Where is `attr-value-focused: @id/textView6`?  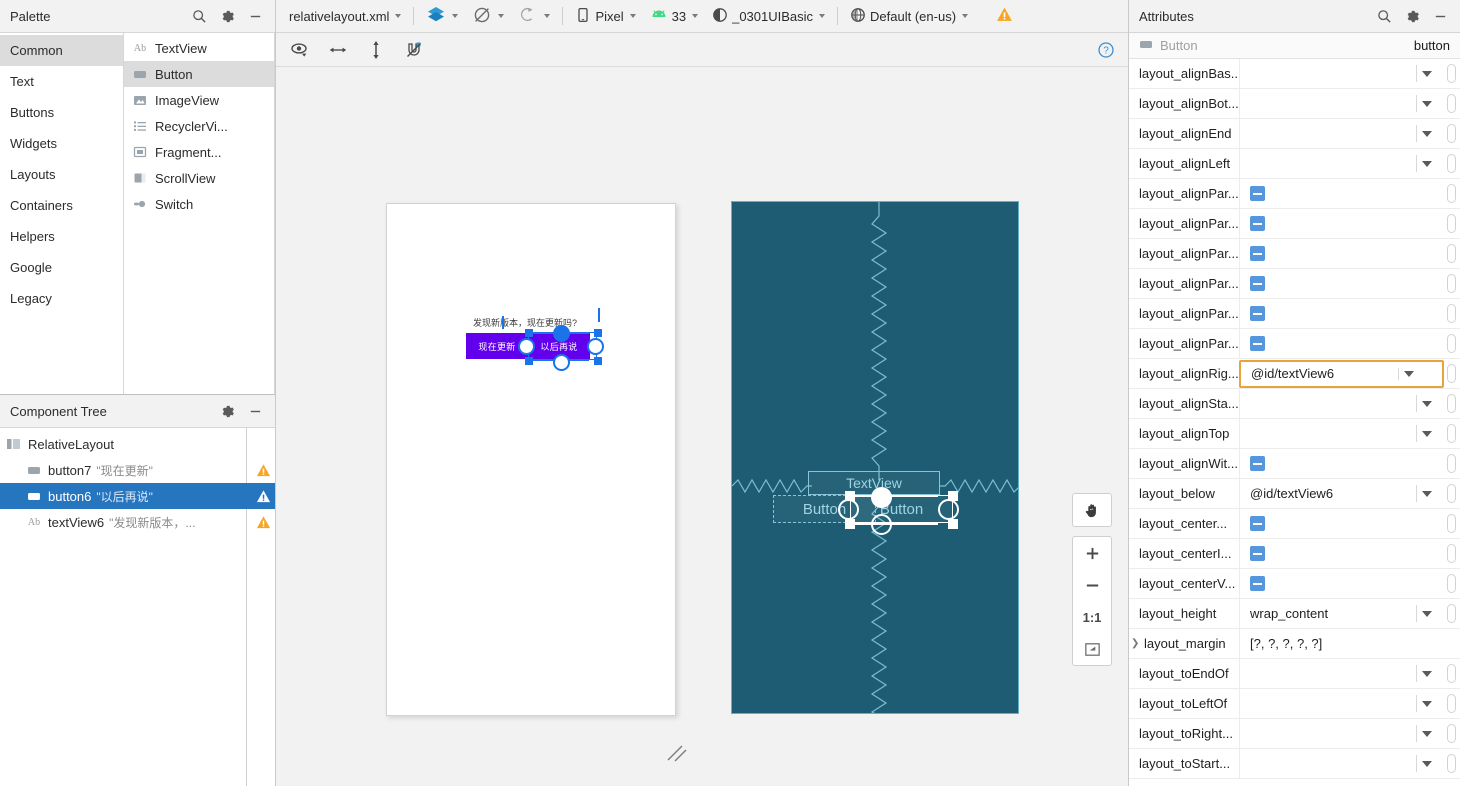 attr-value-focused: @id/textView6 is located at coordinates (1341, 373).